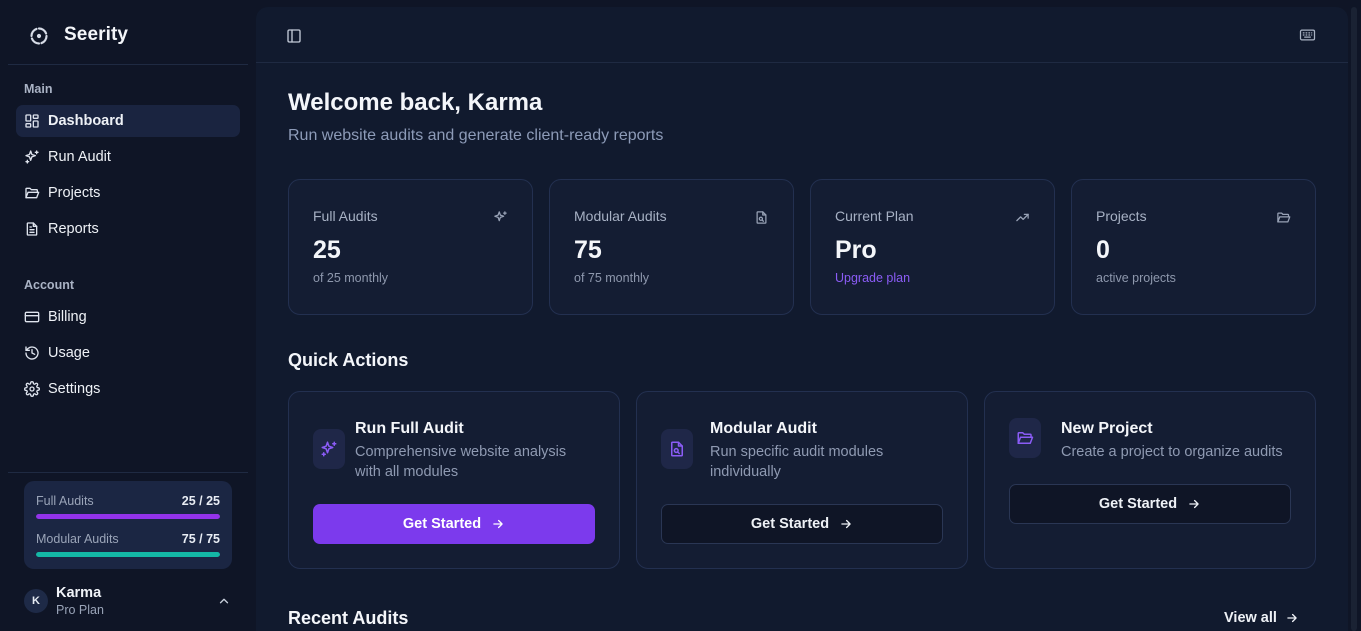 This screenshot has height=631, width=1361. I want to click on panel-left-icon, so click(294, 36).